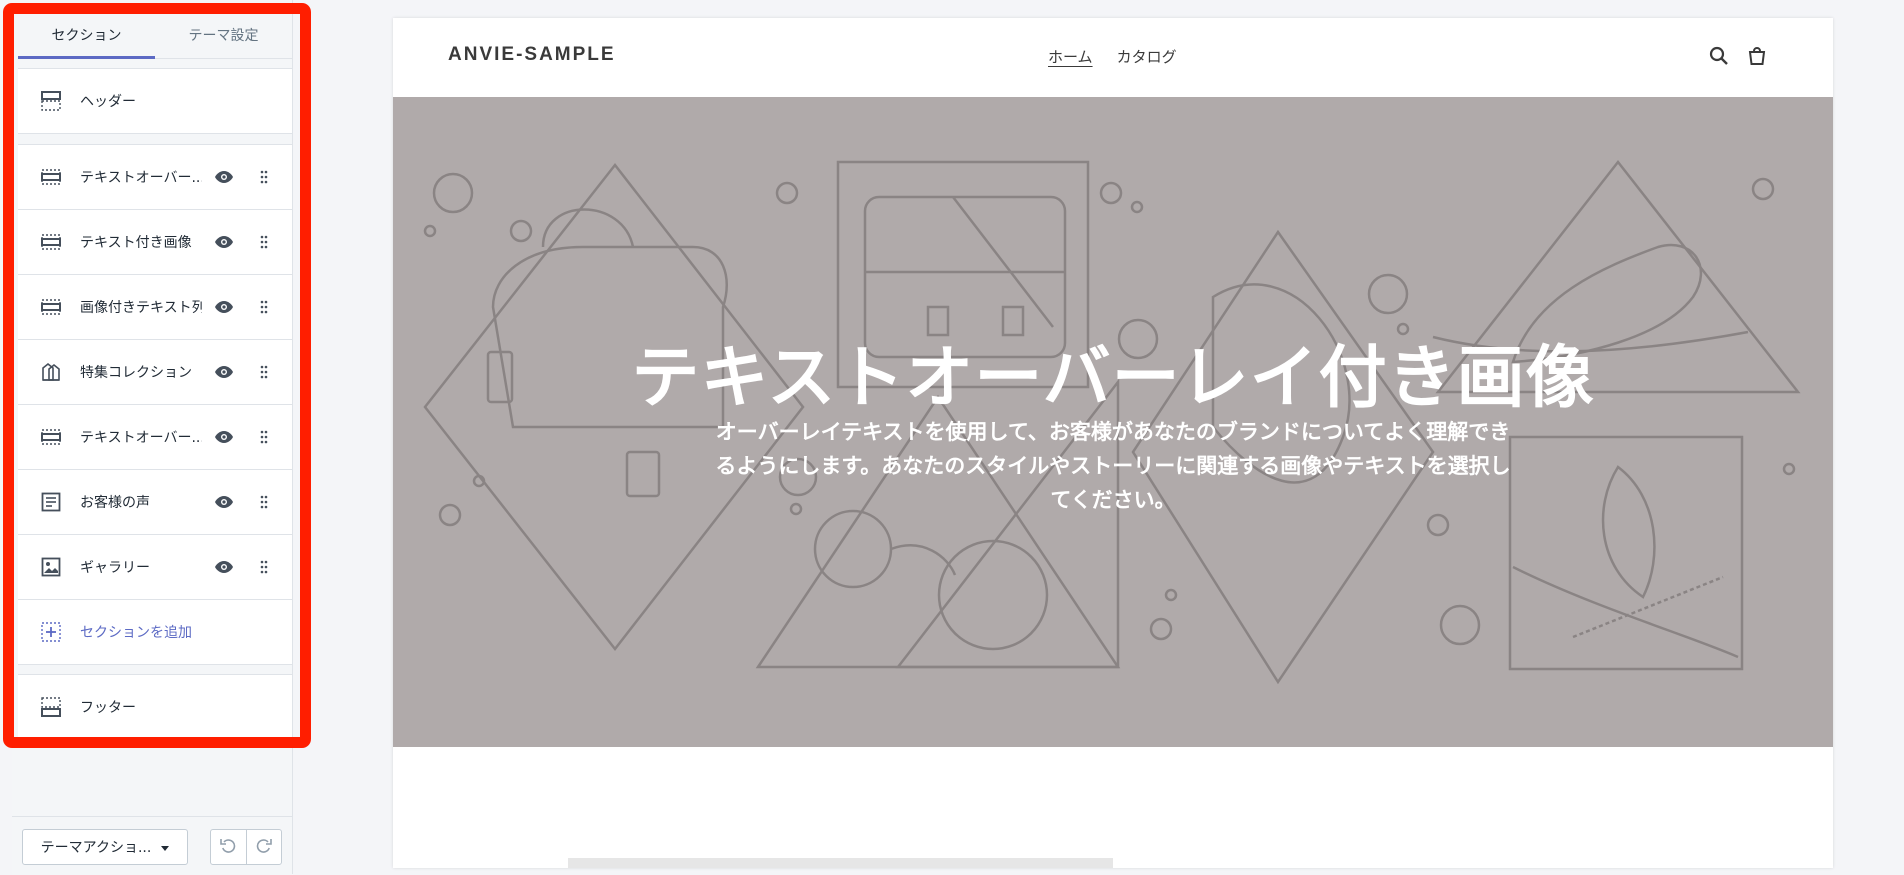 This screenshot has width=1904, height=875. I want to click on store-nav: ホーム カタログ, so click(1112, 56).